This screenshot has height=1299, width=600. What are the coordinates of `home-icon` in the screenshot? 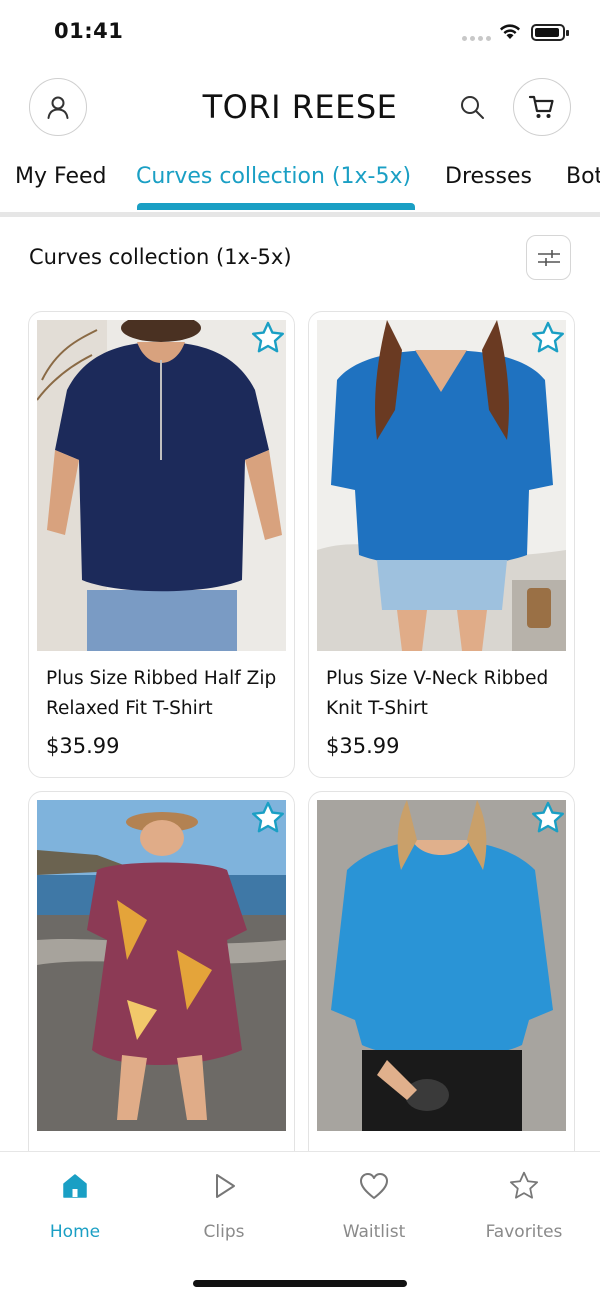 It's located at (75, 1186).